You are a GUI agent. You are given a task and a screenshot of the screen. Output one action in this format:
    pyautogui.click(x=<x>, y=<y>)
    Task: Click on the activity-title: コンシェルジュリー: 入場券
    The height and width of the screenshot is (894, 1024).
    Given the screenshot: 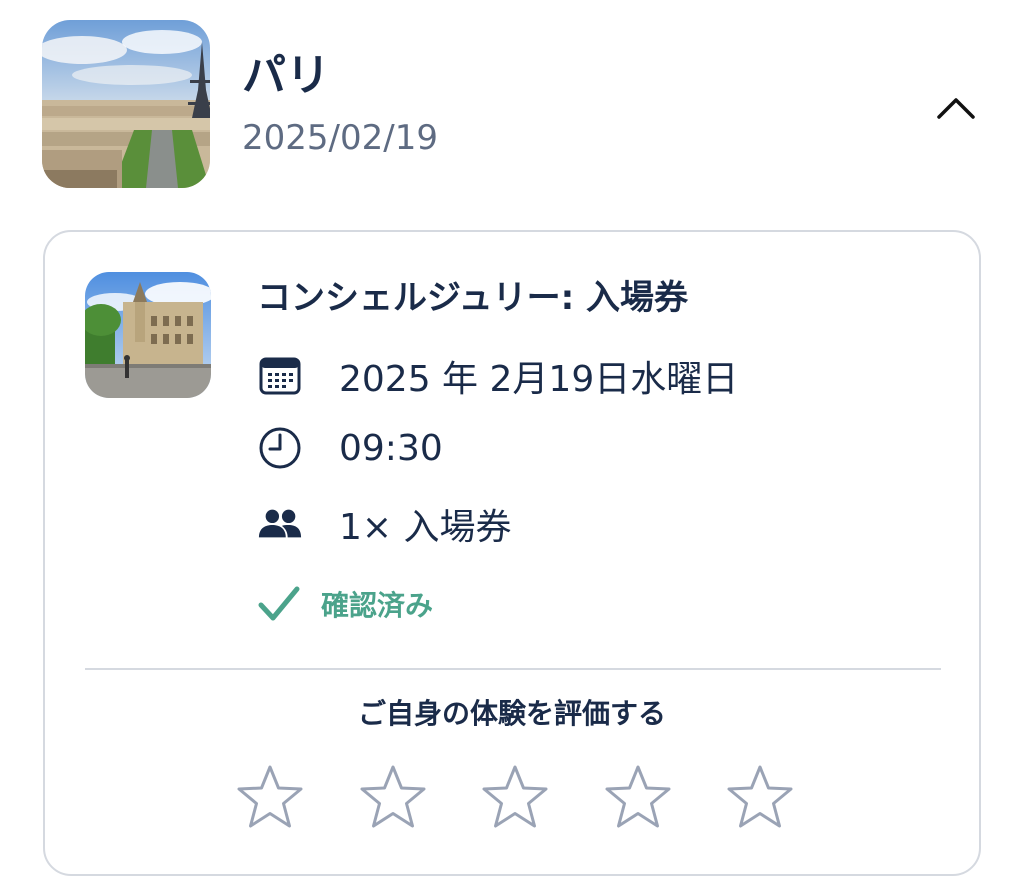 What is the action you would take?
    pyautogui.click(x=473, y=298)
    